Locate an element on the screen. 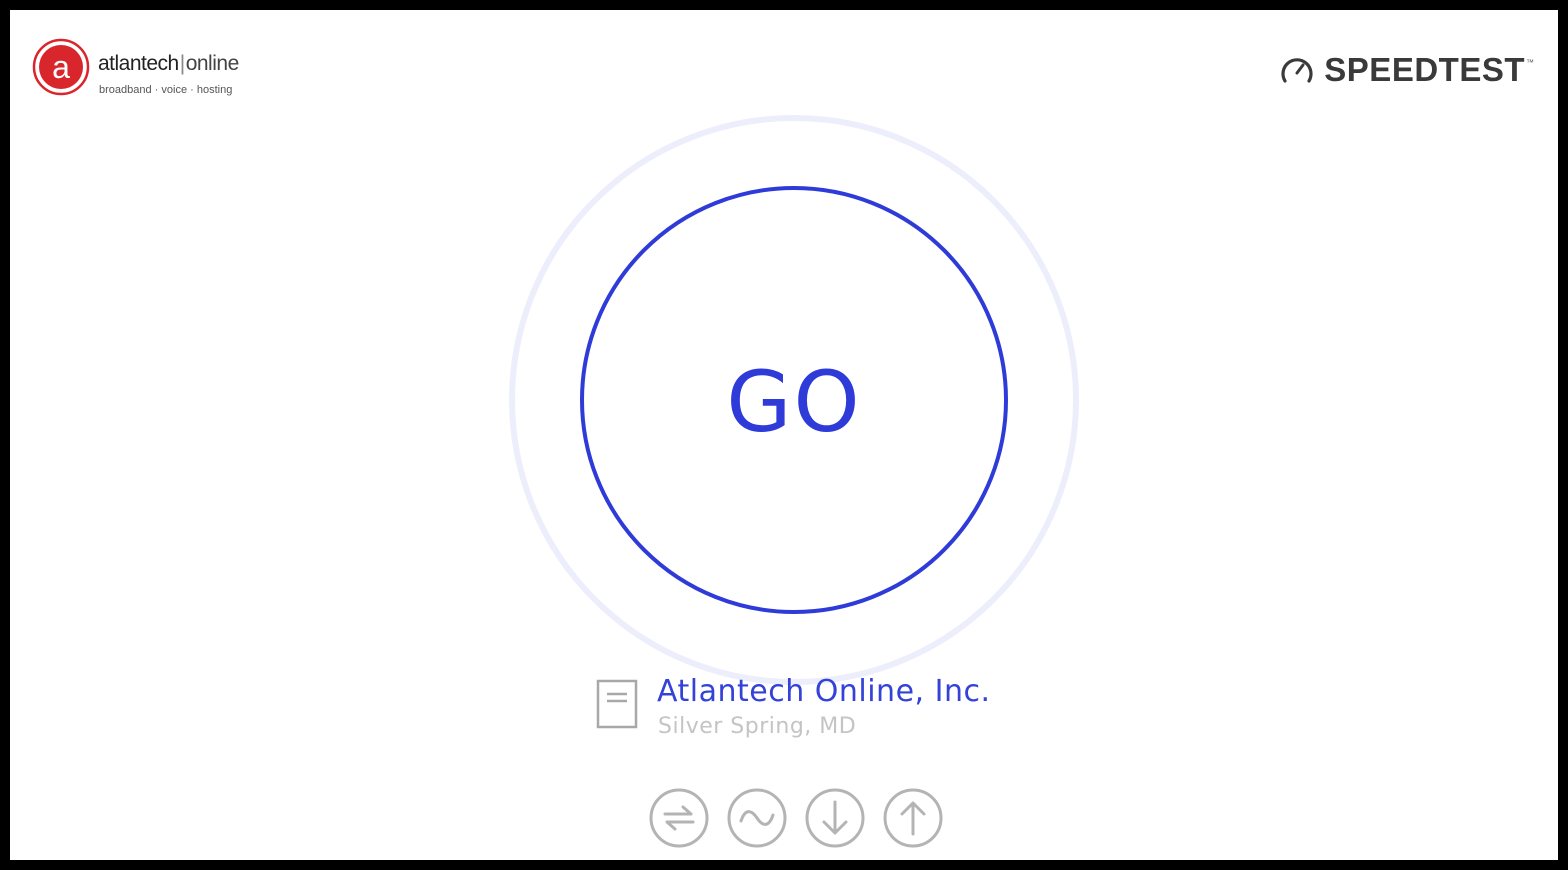 The image size is (1568, 870). server-info: Atlantech Online, Inc. Silver Spring, MD is located at coordinates (825, 707).